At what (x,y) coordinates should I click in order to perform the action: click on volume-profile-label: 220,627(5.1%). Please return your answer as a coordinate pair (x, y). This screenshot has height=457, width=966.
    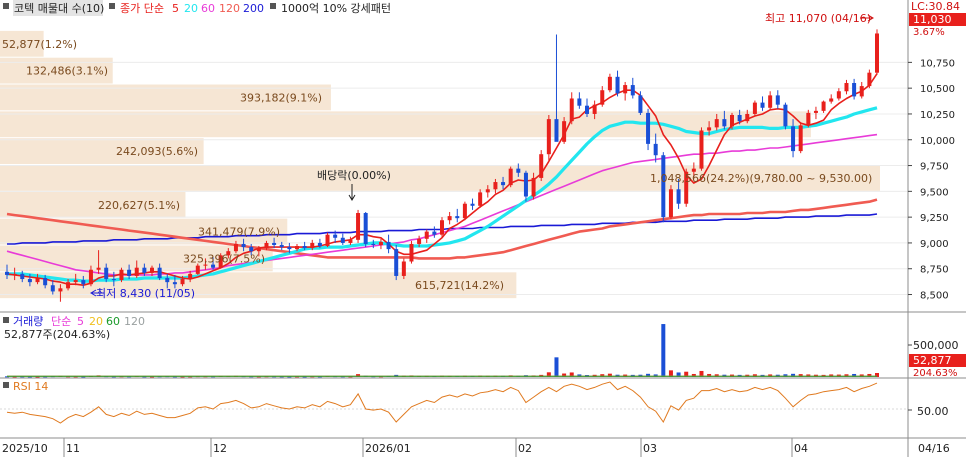
    Looking at the image, I should click on (139, 205).